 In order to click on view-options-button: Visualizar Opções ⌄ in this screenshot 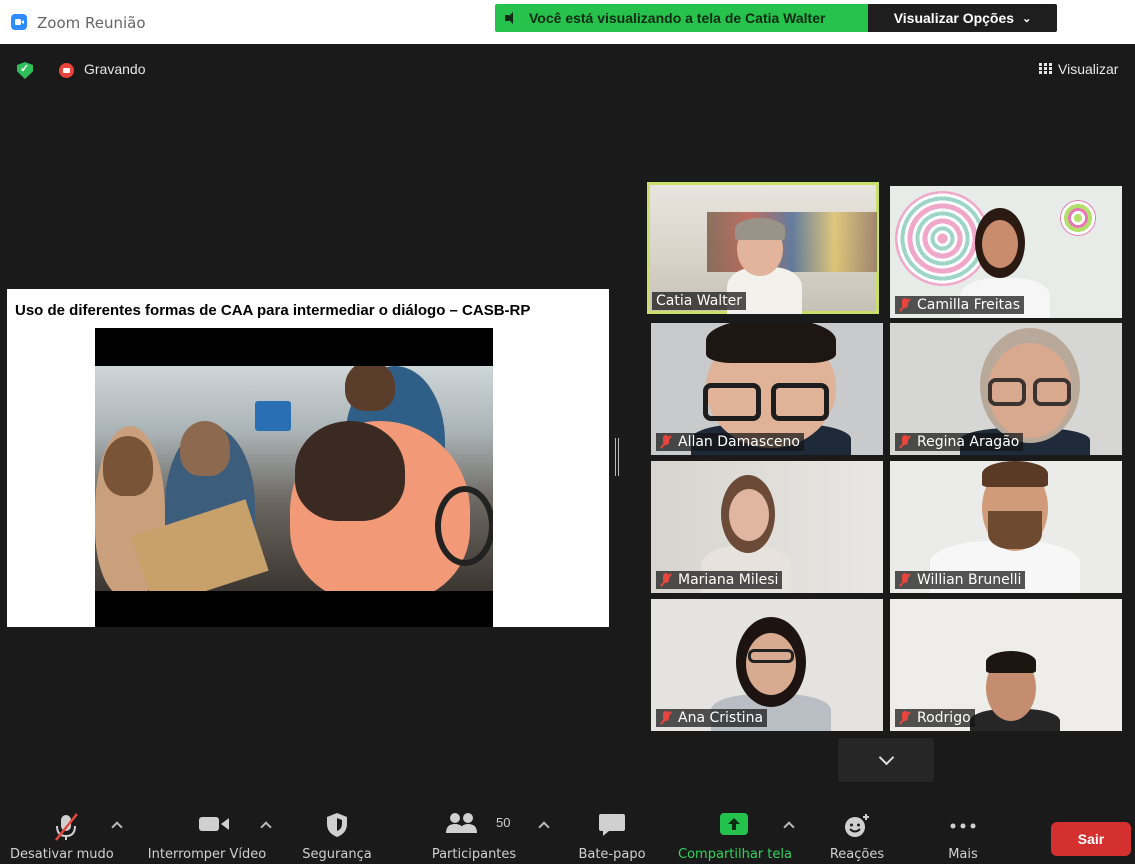, I will do `click(962, 18)`.